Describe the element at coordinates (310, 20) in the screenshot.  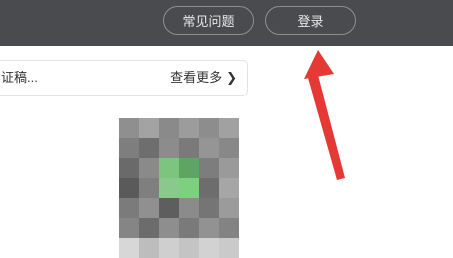
I see `login-button: 登录` at that location.